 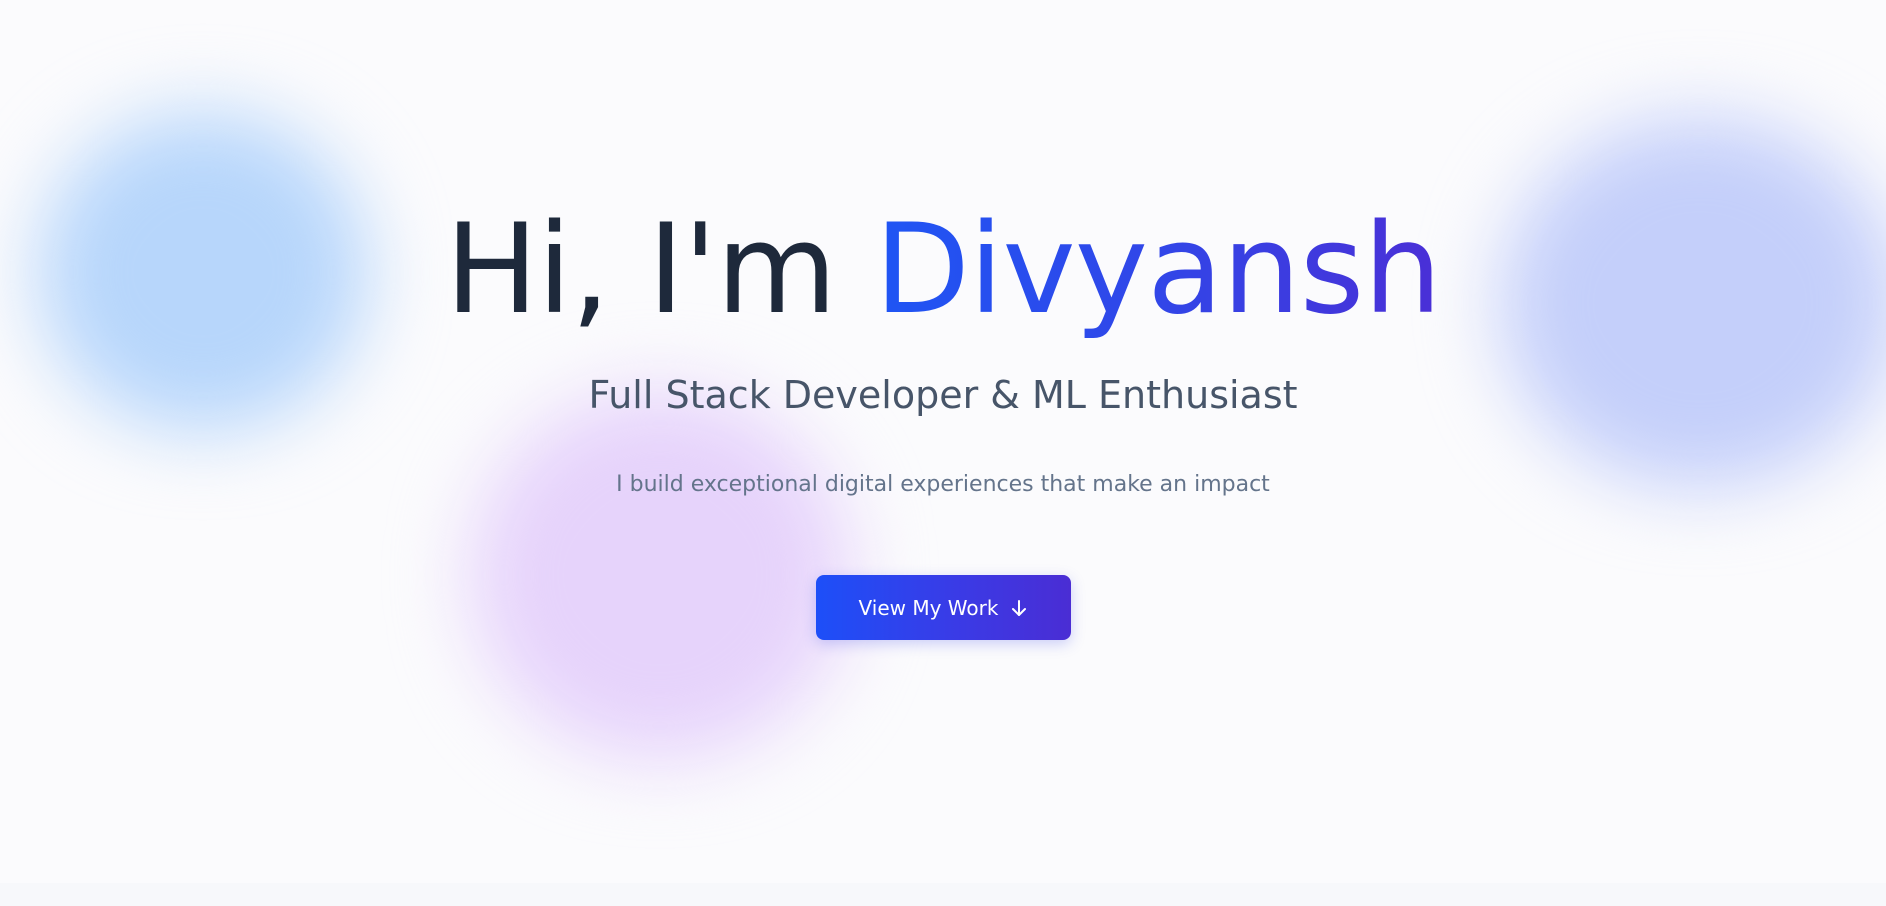 I want to click on section-divider, so click(x=943, y=894).